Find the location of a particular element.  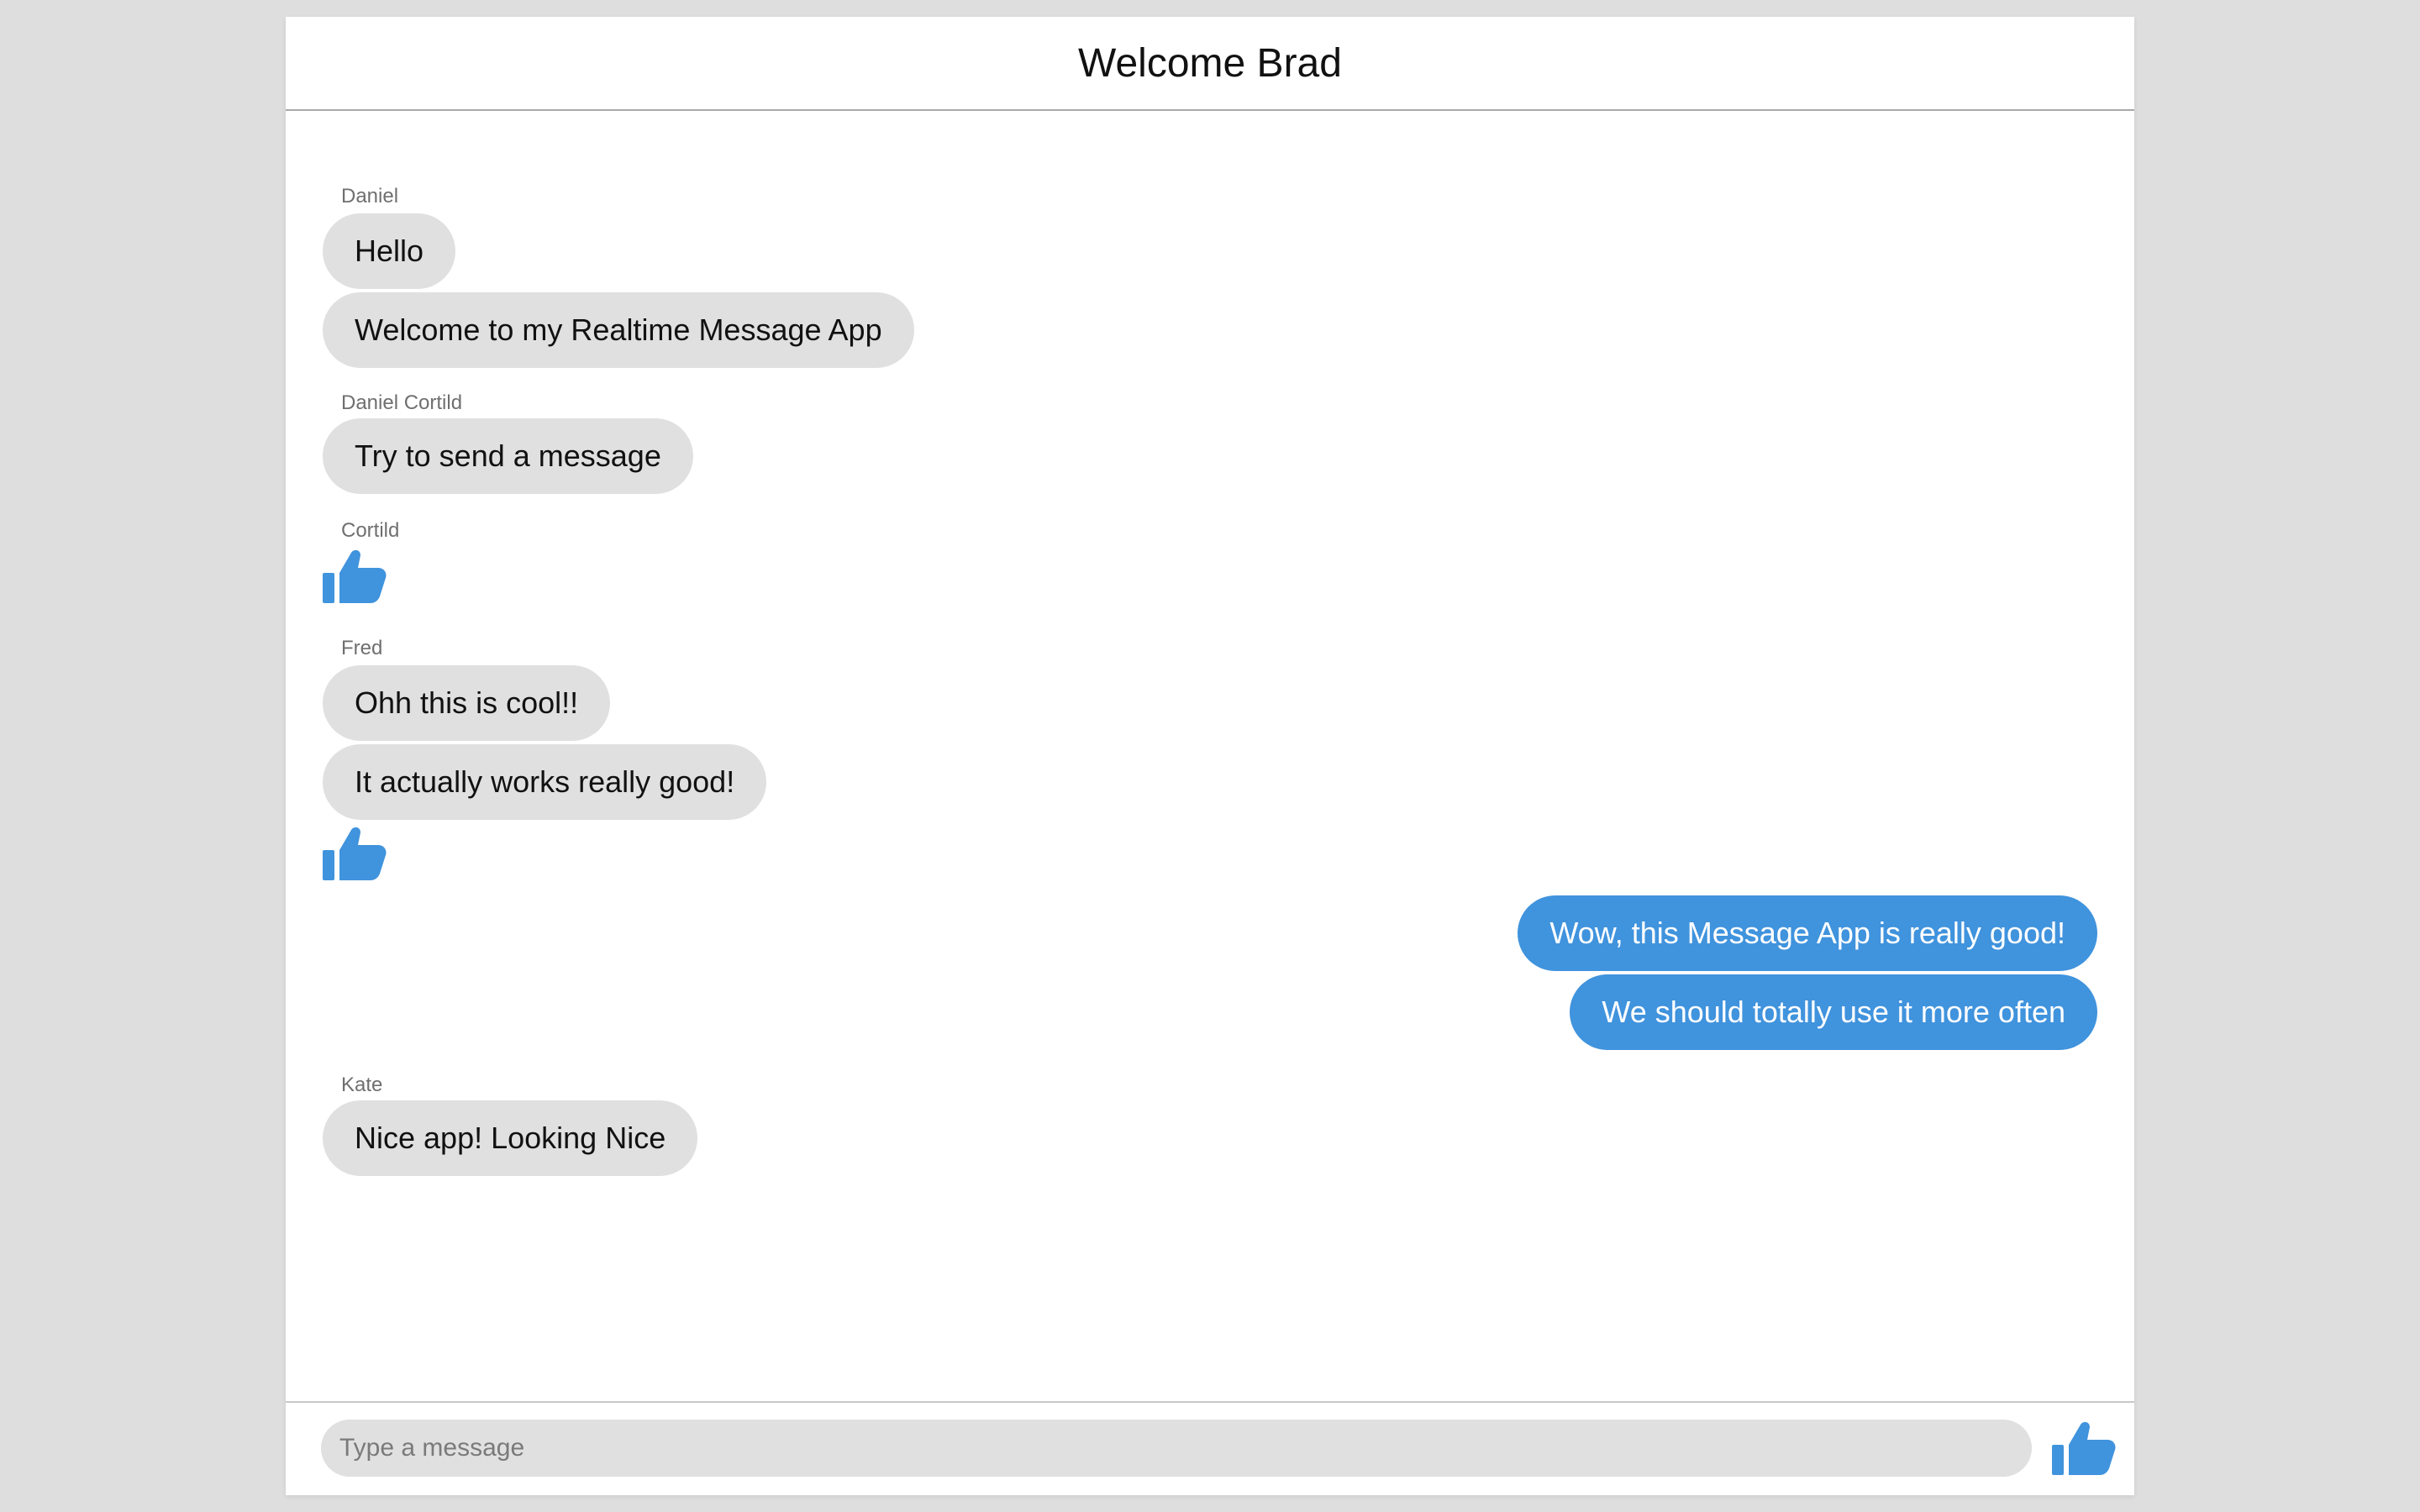

message-bubble: Ohh this is cool!! is located at coordinates (467, 703).